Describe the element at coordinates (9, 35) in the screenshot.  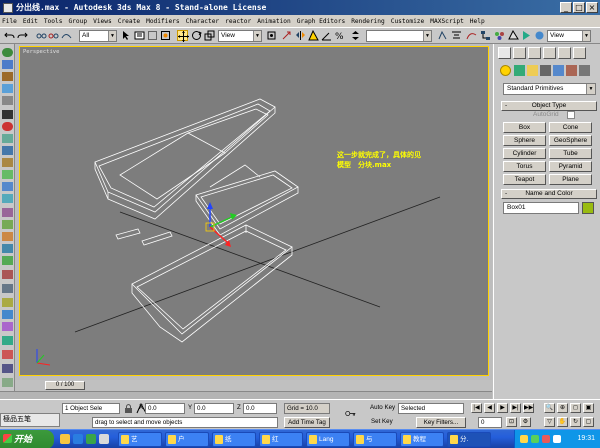
I see `undo-icon` at that location.